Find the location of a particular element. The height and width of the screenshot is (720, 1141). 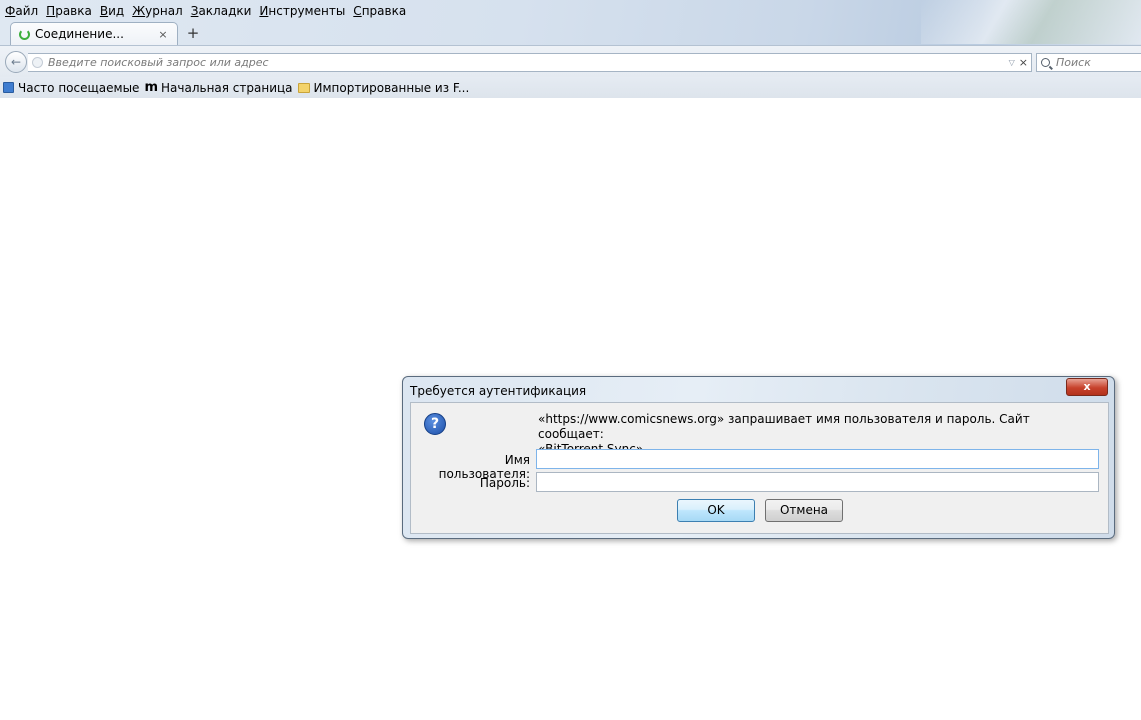

search-input is located at coordinates (1096, 62).